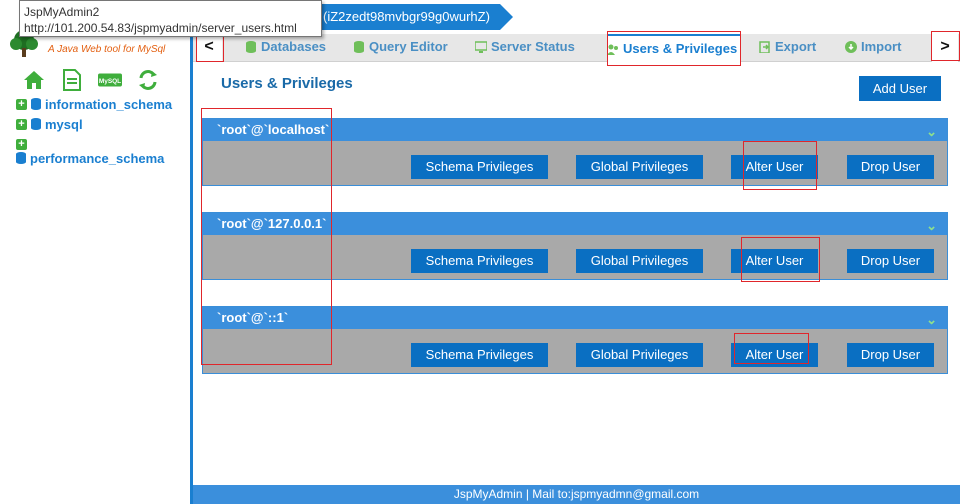  What do you see at coordinates (62, 12) in the screenshot?
I see `tooltip-title: JspMyAdmin2` at bounding box center [62, 12].